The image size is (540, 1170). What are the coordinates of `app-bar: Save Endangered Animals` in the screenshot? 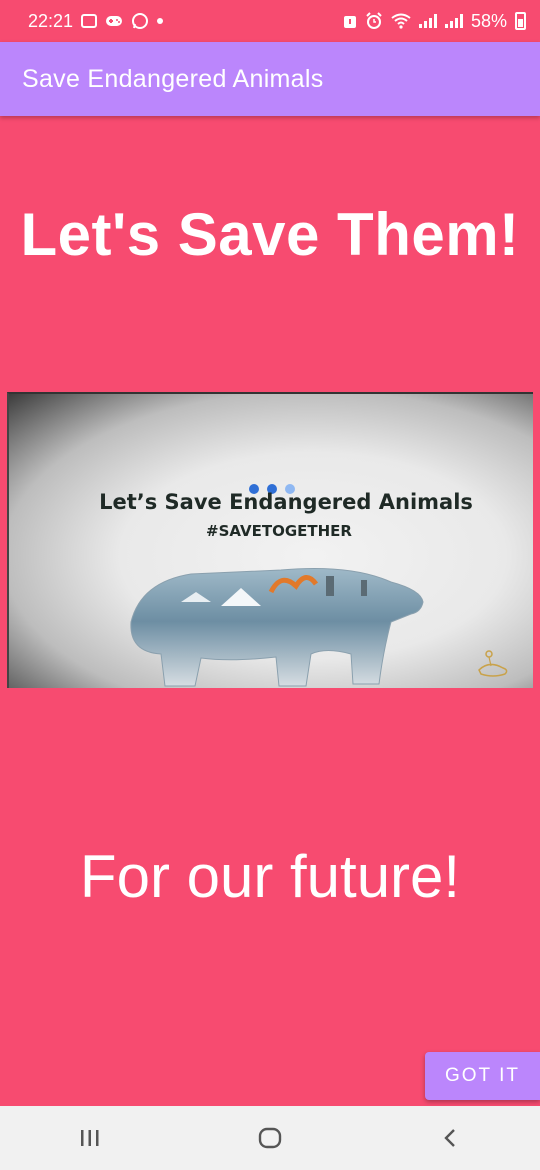 It's located at (270, 79).